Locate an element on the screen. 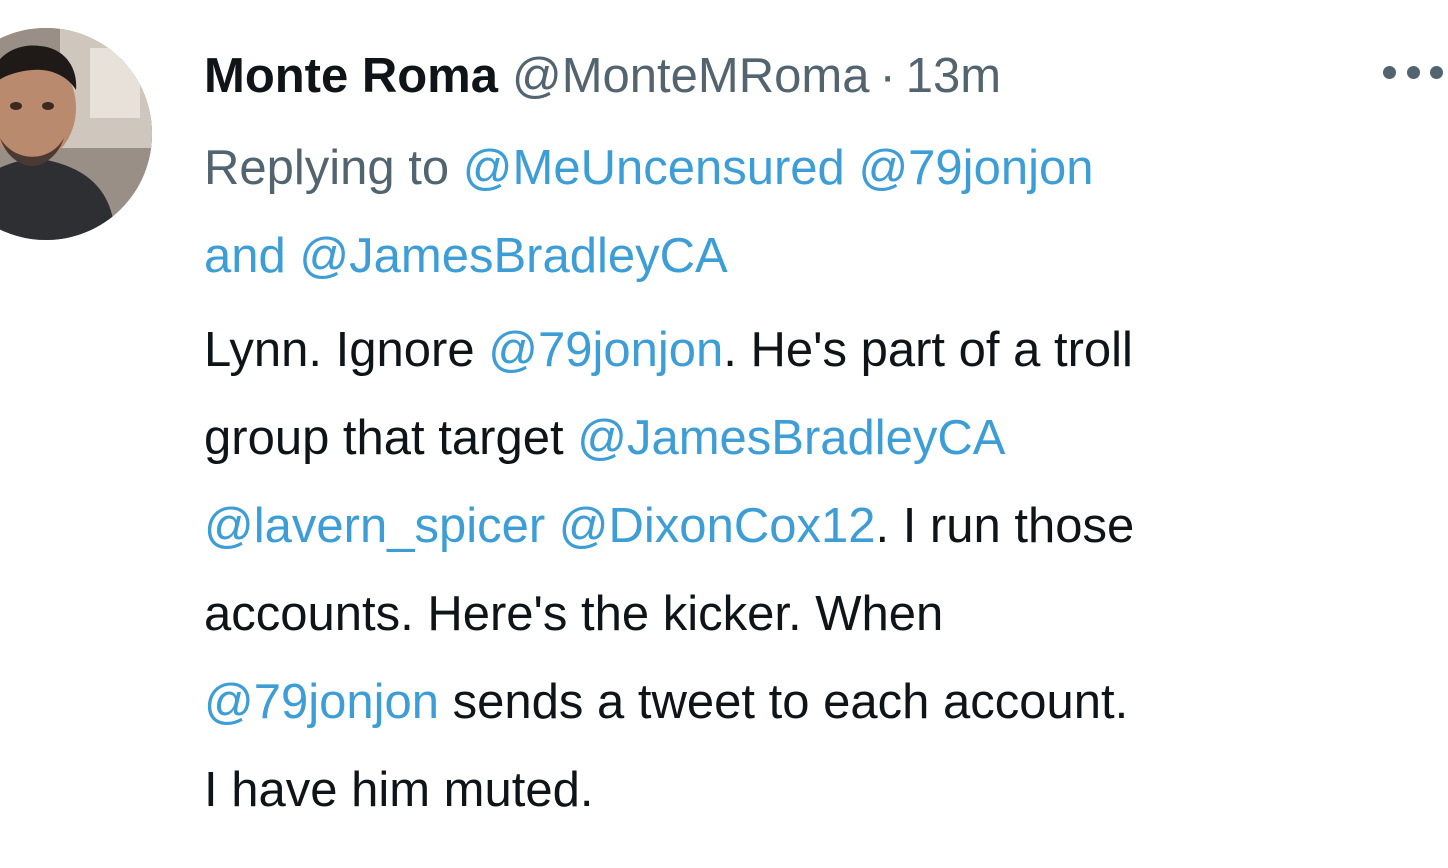  body-text: group that target is located at coordinates (384, 438).